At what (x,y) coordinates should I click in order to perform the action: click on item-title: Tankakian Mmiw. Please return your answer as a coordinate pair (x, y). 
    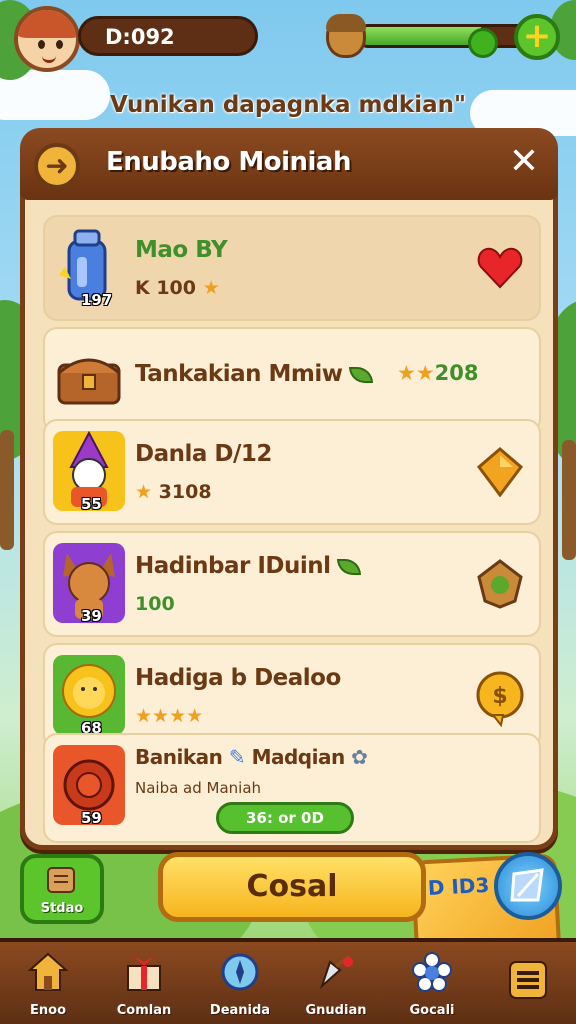
    Looking at the image, I should click on (239, 374).